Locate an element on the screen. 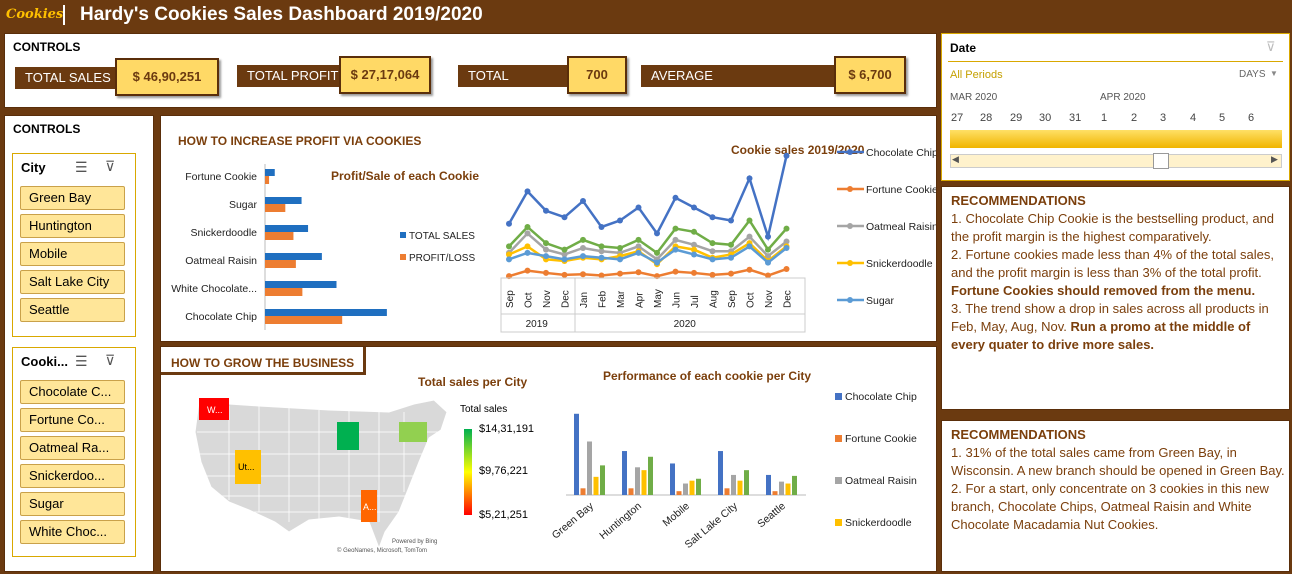 This screenshot has height=574, width=1292. line-year-label: 2020 is located at coordinates (685, 324).